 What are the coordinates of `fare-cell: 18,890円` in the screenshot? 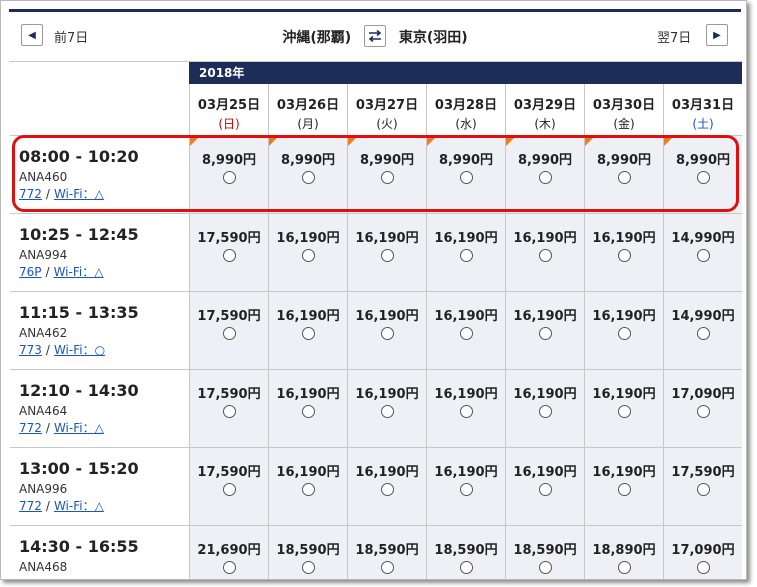 It's located at (623, 552).